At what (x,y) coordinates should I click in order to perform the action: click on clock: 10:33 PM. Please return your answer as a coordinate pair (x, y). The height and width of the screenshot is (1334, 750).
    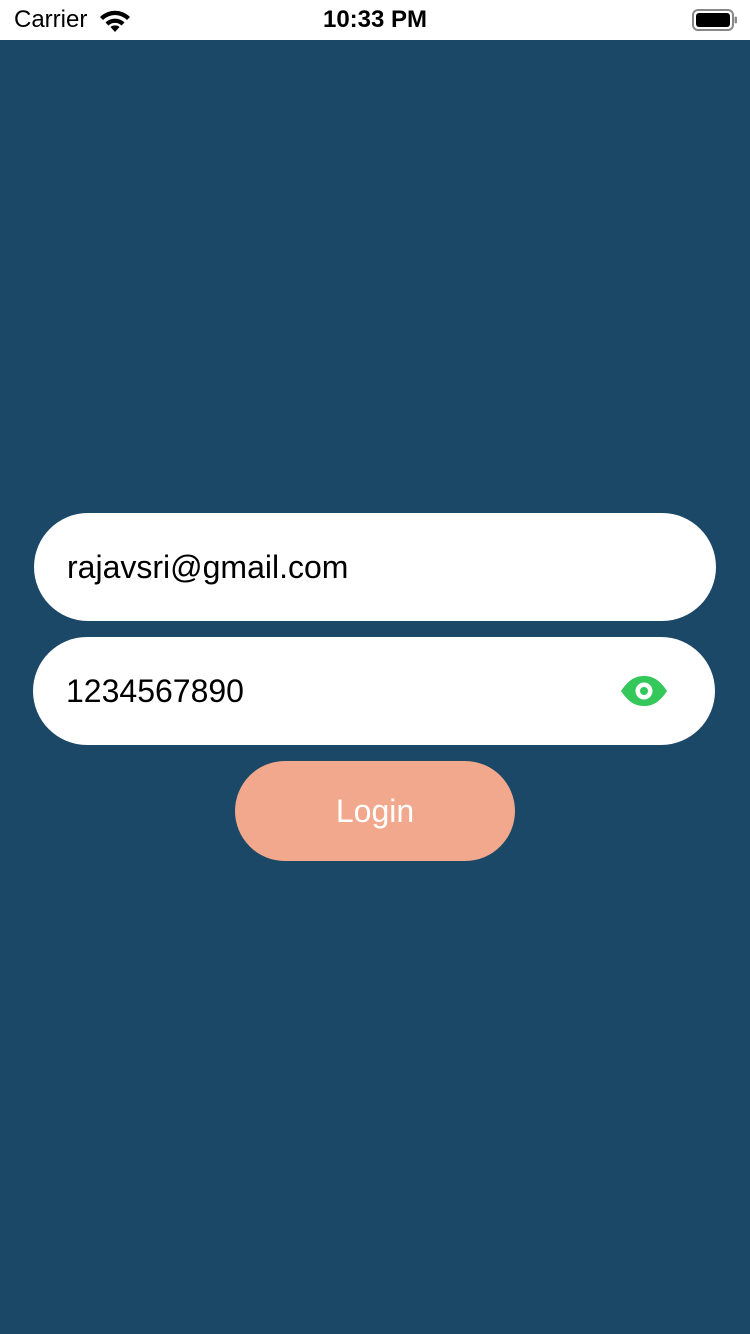
    Looking at the image, I should click on (375, 19).